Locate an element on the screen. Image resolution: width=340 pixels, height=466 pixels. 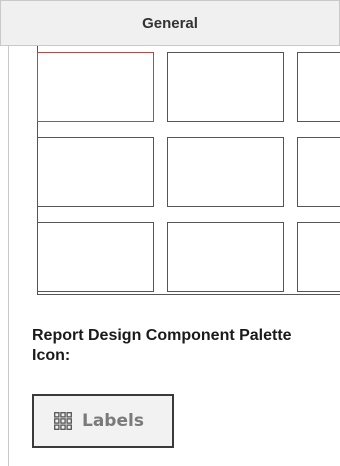
panel-title: General is located at coordinates (170, 23).